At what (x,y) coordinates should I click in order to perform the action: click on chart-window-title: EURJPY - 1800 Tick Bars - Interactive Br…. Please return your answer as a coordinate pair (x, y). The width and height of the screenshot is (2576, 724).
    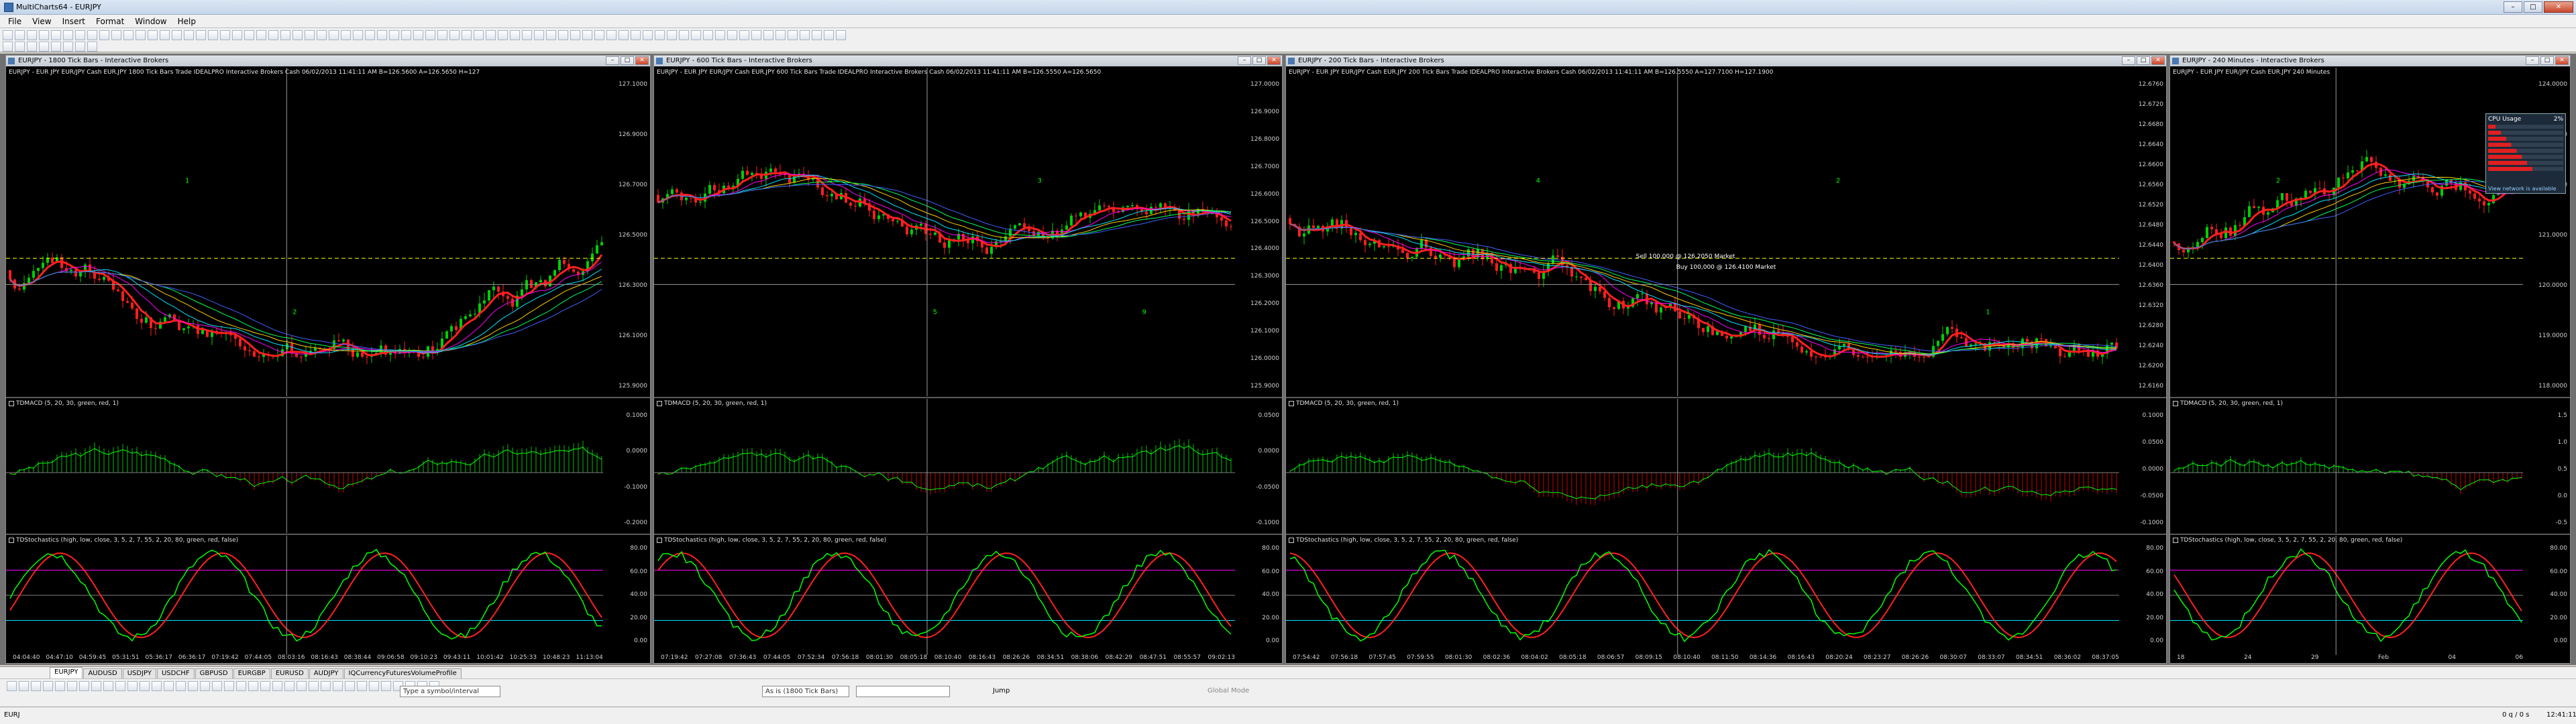
    Looking at the image, I should click on (328, 61).